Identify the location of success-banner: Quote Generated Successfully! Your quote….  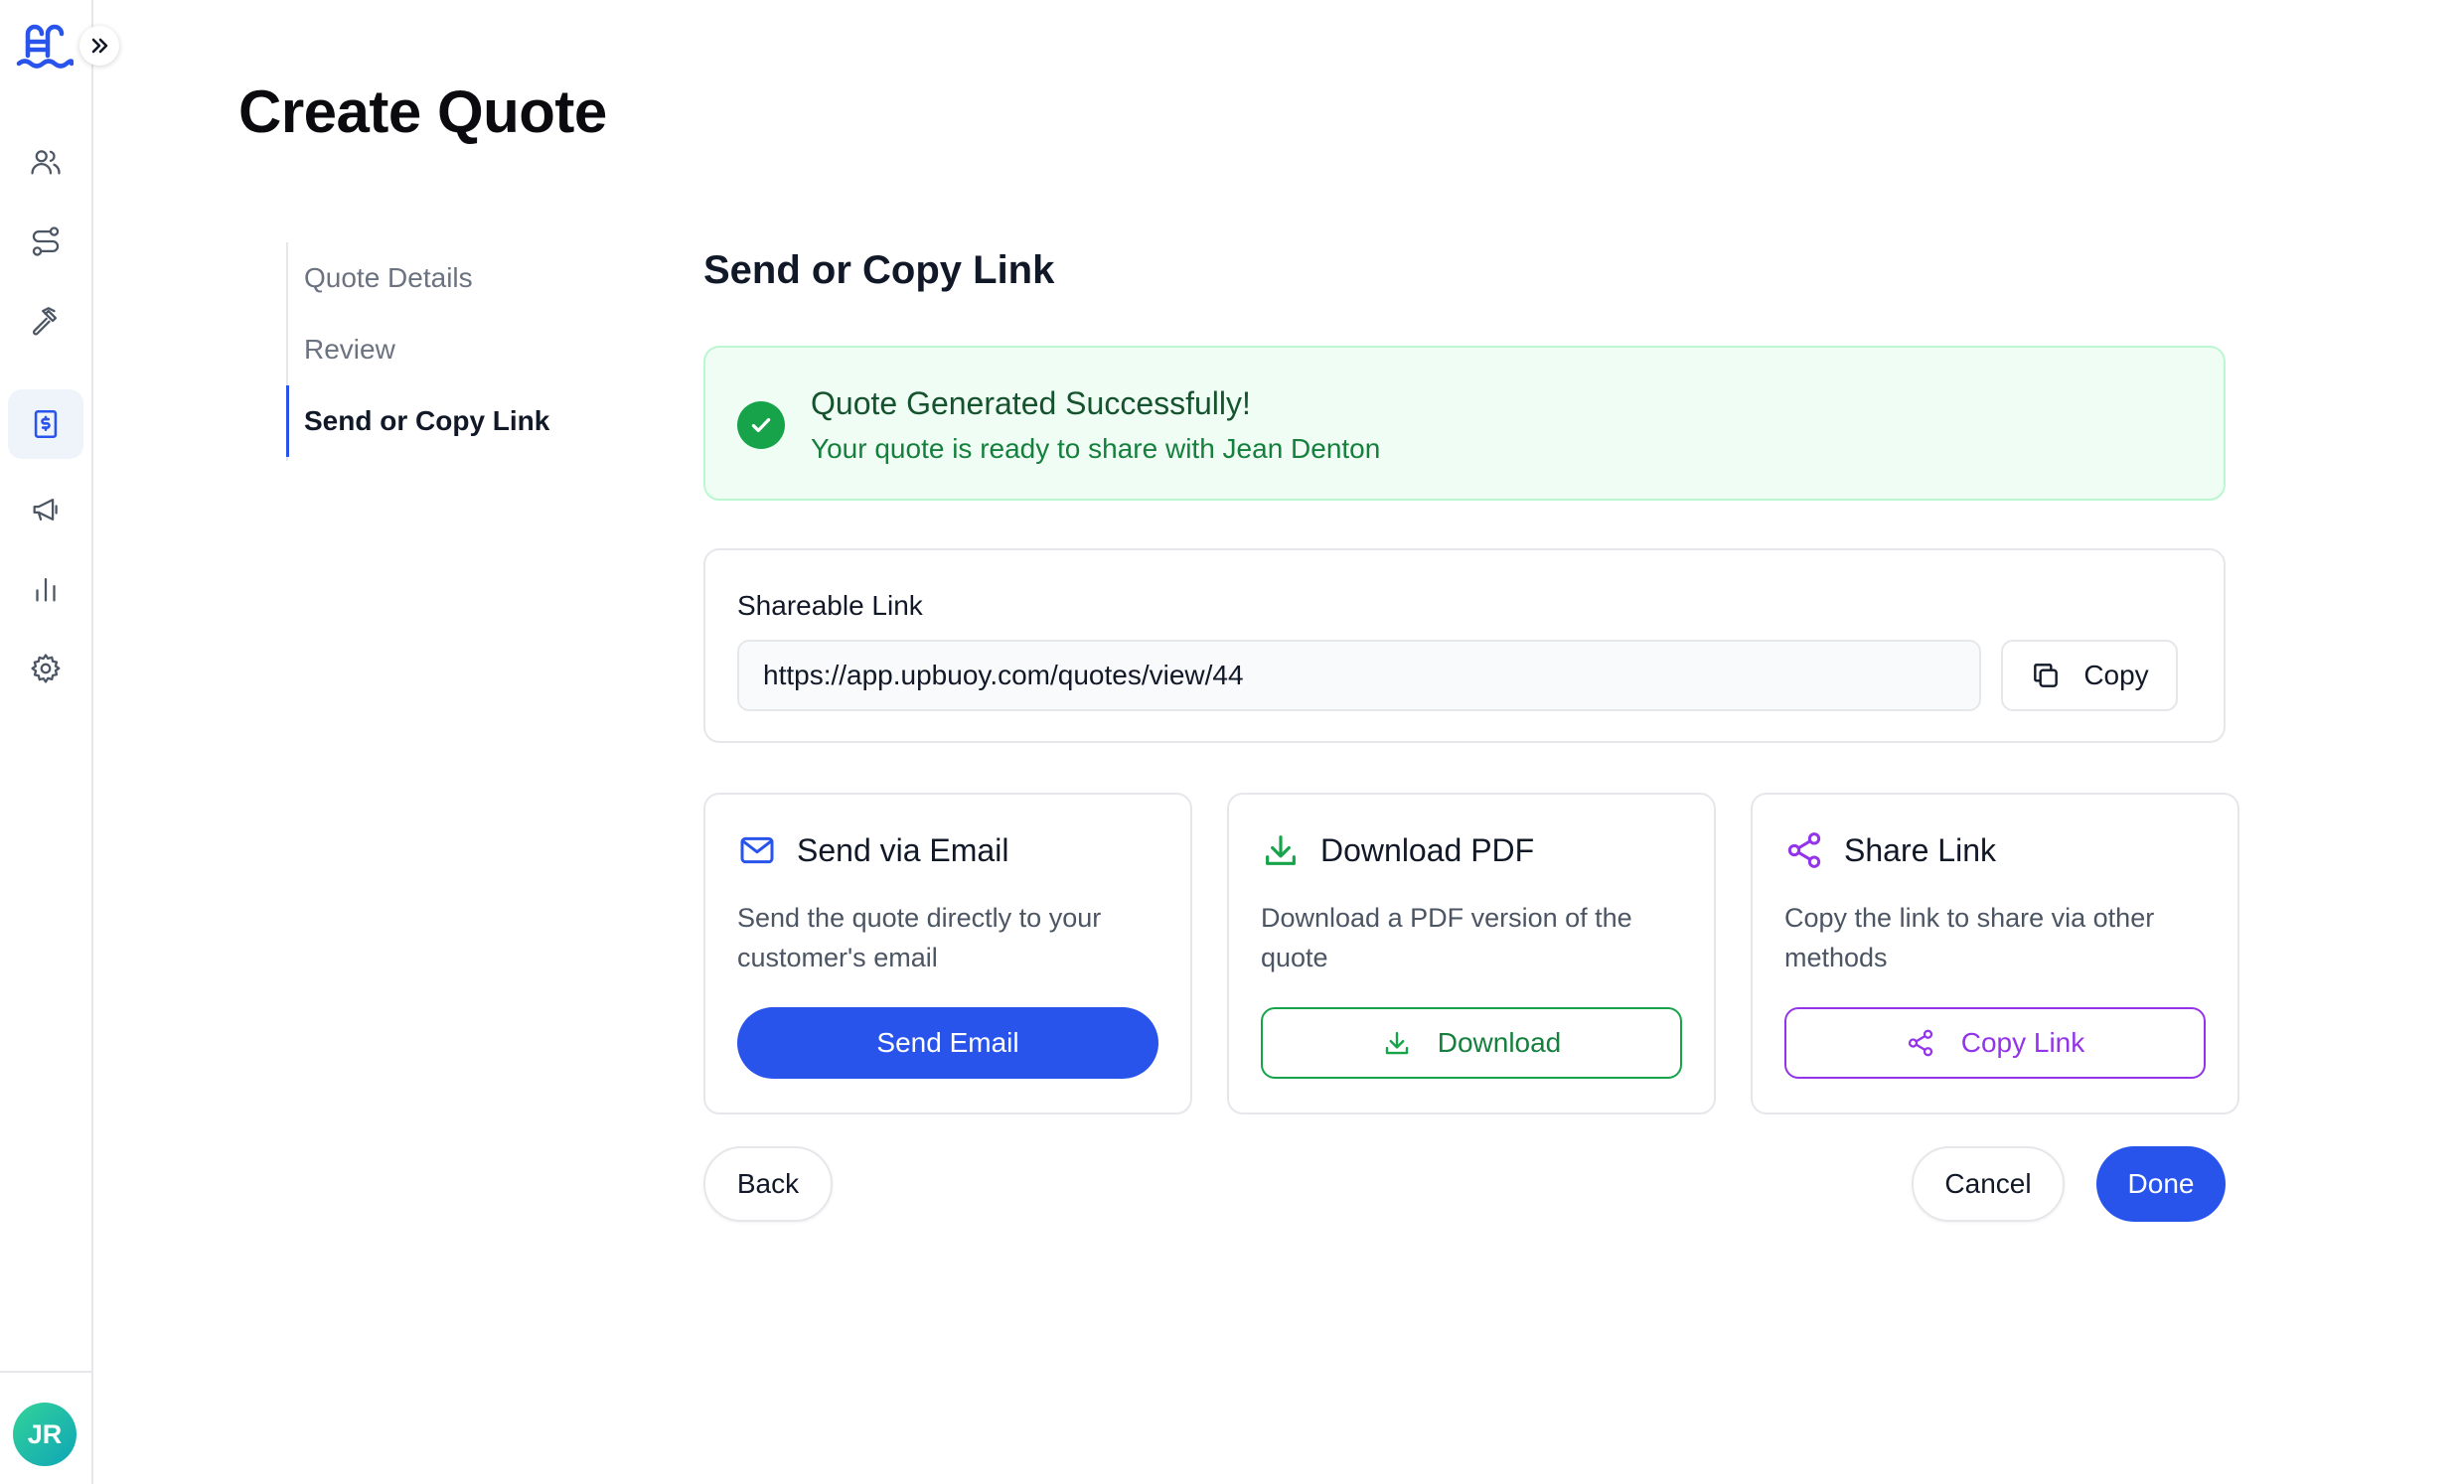
(1464, 423).